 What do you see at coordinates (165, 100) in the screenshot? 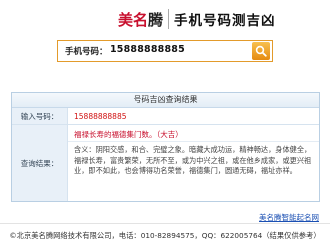
I see `result-panel-title: 号码吉凶查询结果` at bounding box center [165, 100].